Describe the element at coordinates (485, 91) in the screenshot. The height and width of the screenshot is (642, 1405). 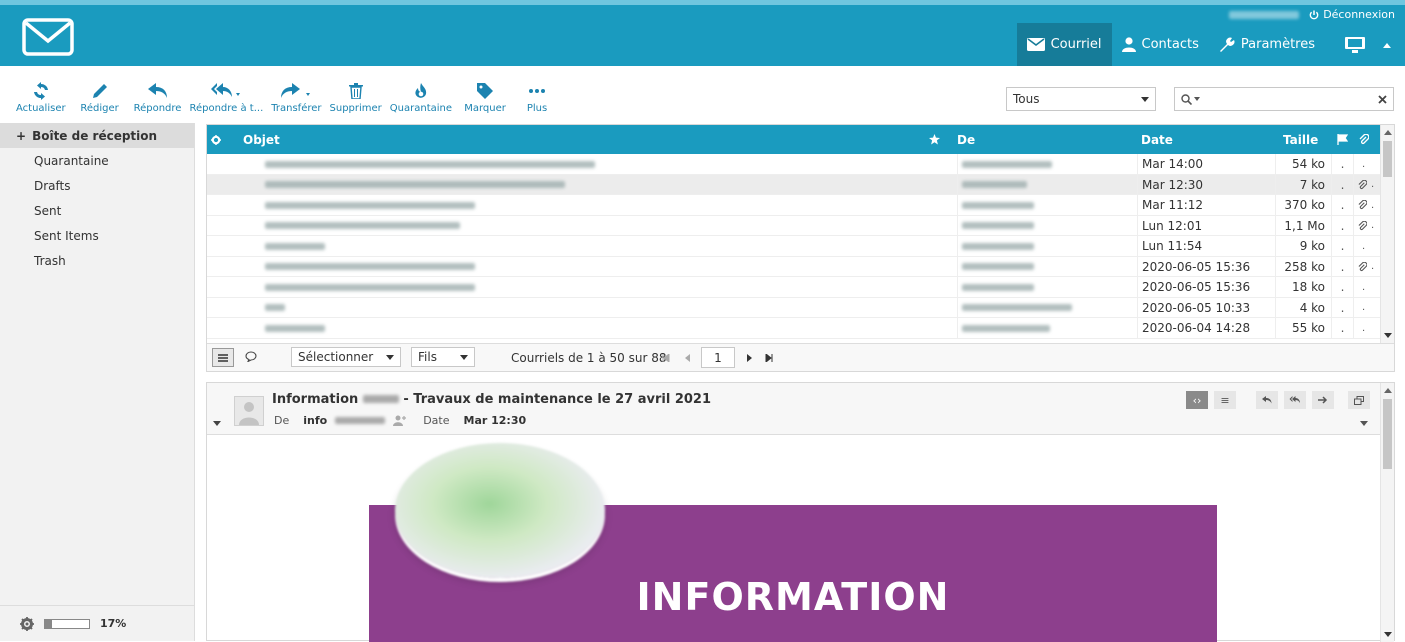
I see `tag-icon` at that location.